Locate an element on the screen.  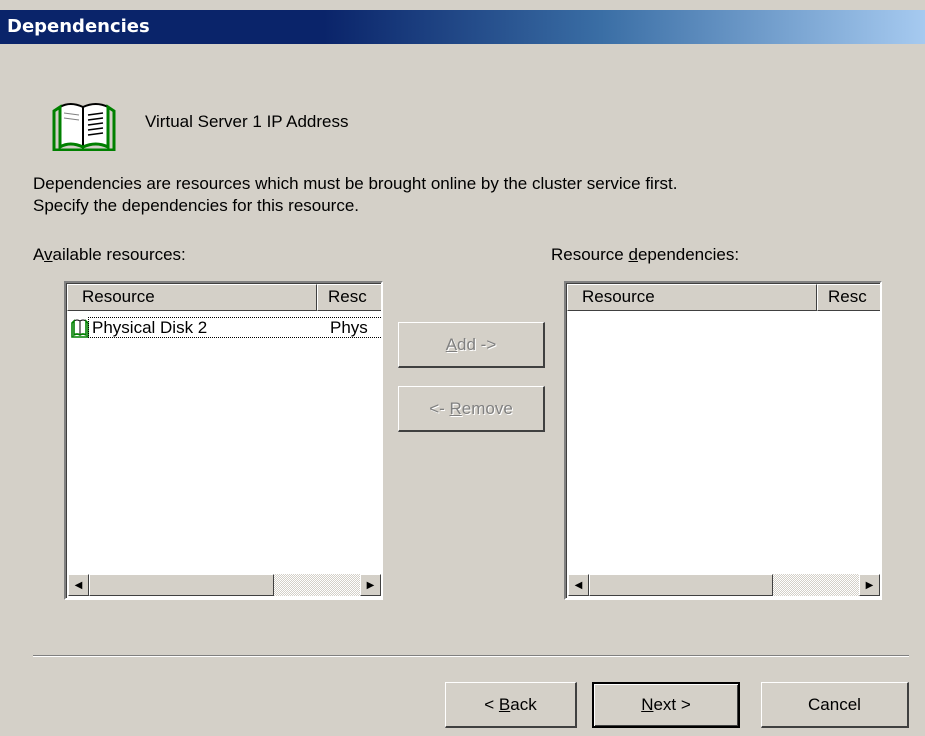
available-horizontal-scrollbar: ◀ ▶ is located at coordinates (224, 585).